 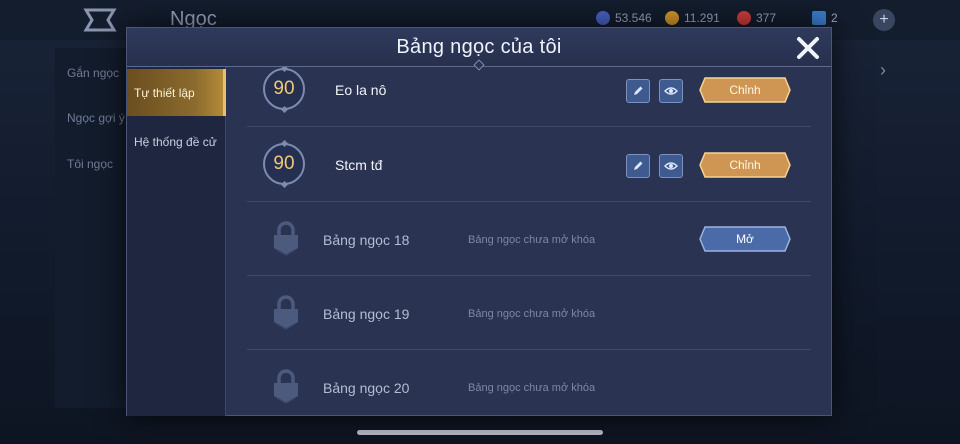 I want to click on close-icon, so click(x=808, y=48).